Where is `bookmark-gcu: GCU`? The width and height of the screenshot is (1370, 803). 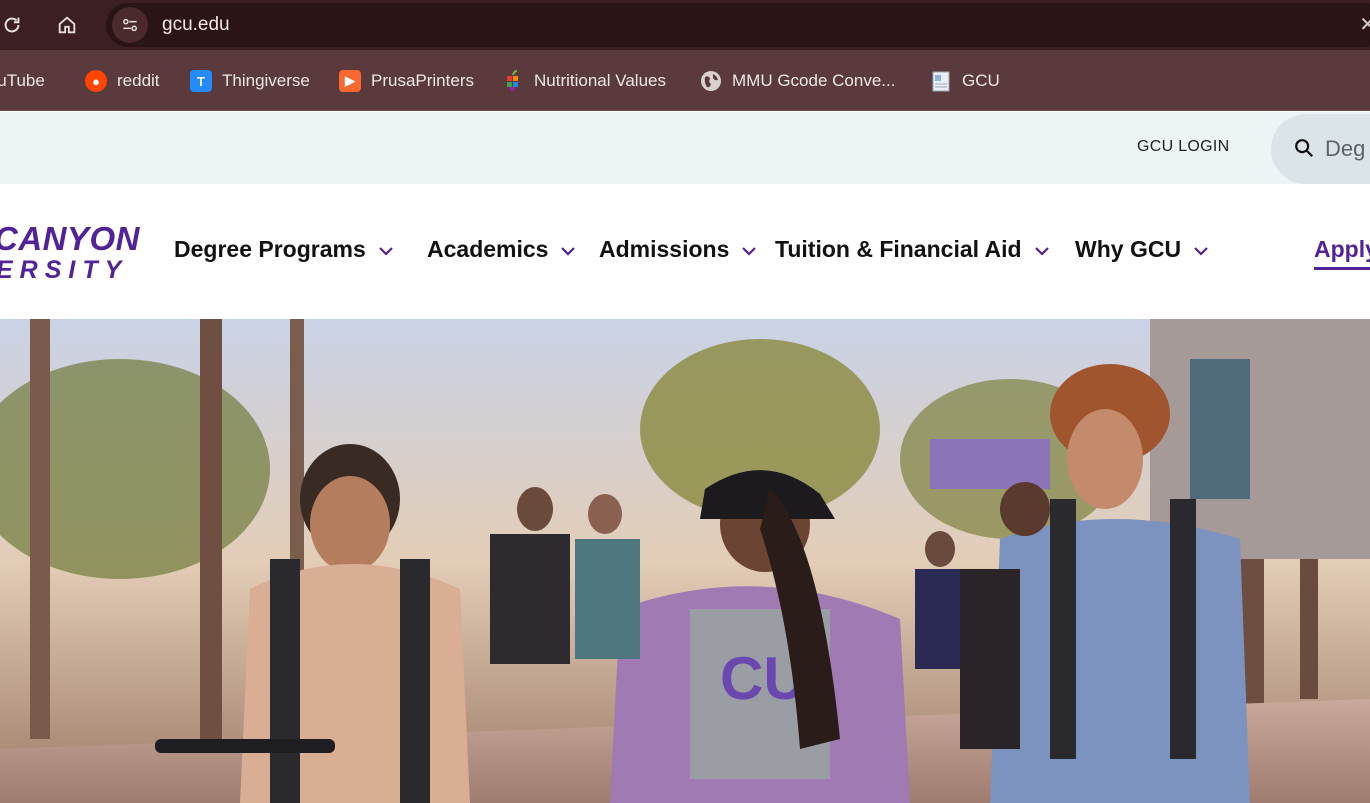
bookmark-gcu: GCU is located at coordinates (965, 81).